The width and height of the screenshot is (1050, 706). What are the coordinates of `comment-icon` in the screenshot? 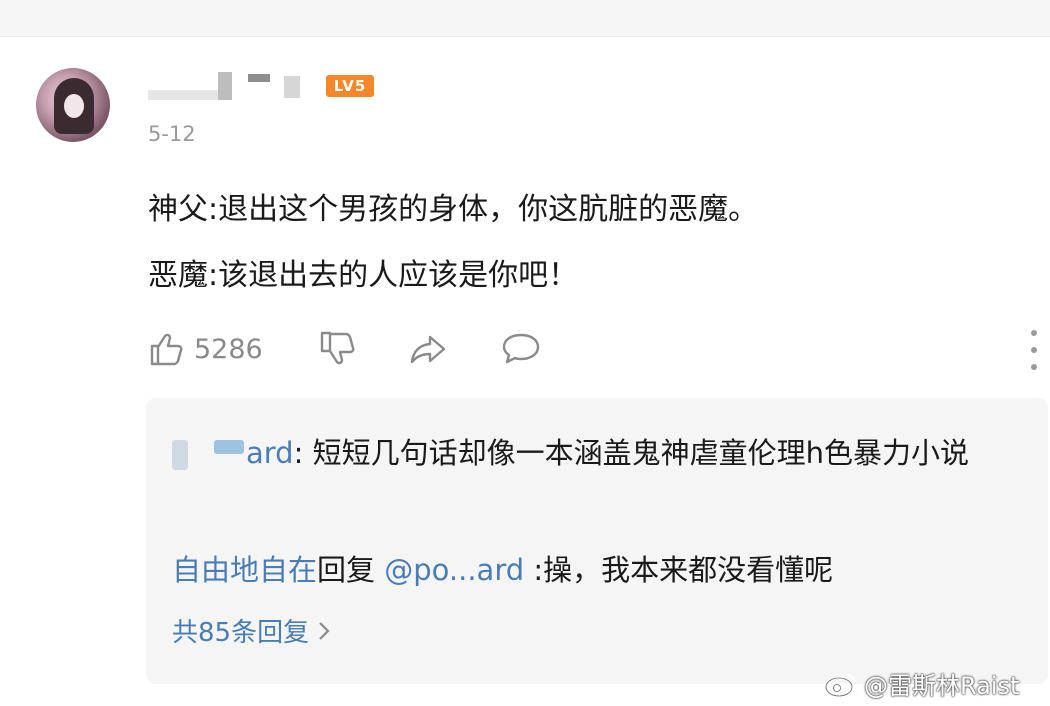 It's located at (521, 348).